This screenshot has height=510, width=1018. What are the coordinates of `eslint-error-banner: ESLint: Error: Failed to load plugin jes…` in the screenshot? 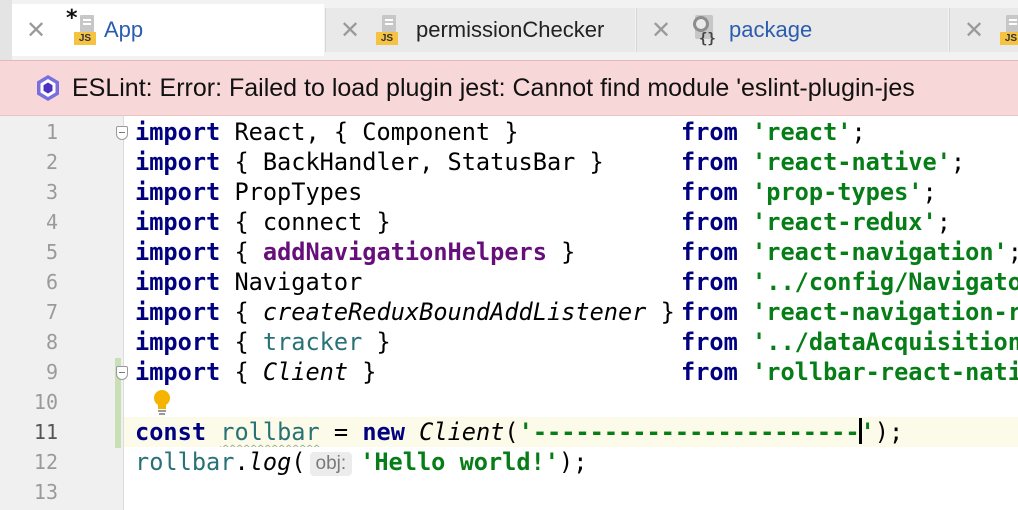 It's located at (509, 88).